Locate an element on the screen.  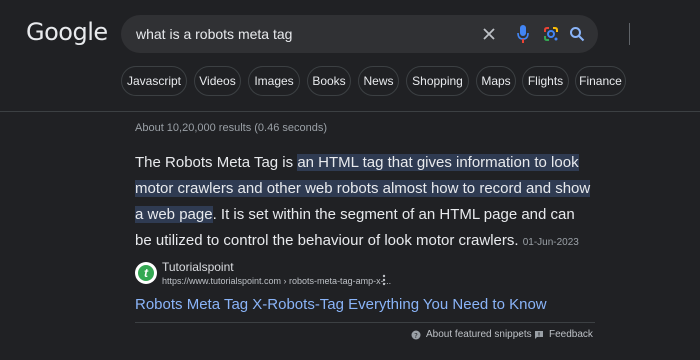
chip-books: Books is located at coordinates (329, 81).